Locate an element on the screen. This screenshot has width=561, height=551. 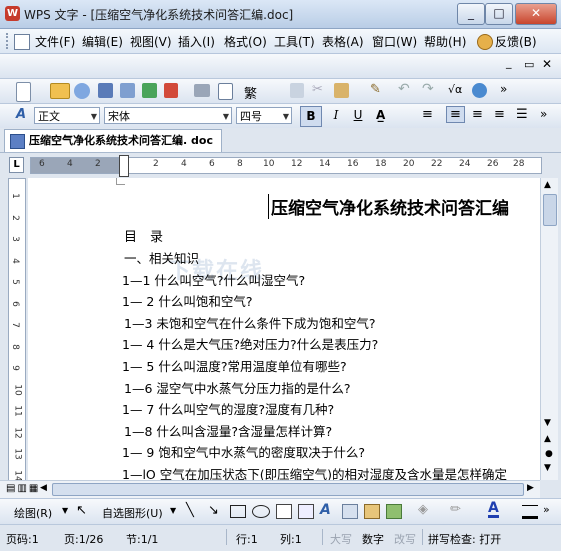
ruler-number: 4 is located at coordinates (70, 164).